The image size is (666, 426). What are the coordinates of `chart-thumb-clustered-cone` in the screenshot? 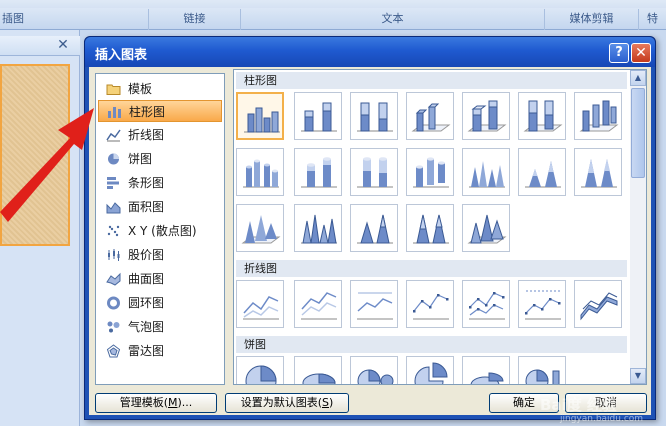 It's located at (486, 172).